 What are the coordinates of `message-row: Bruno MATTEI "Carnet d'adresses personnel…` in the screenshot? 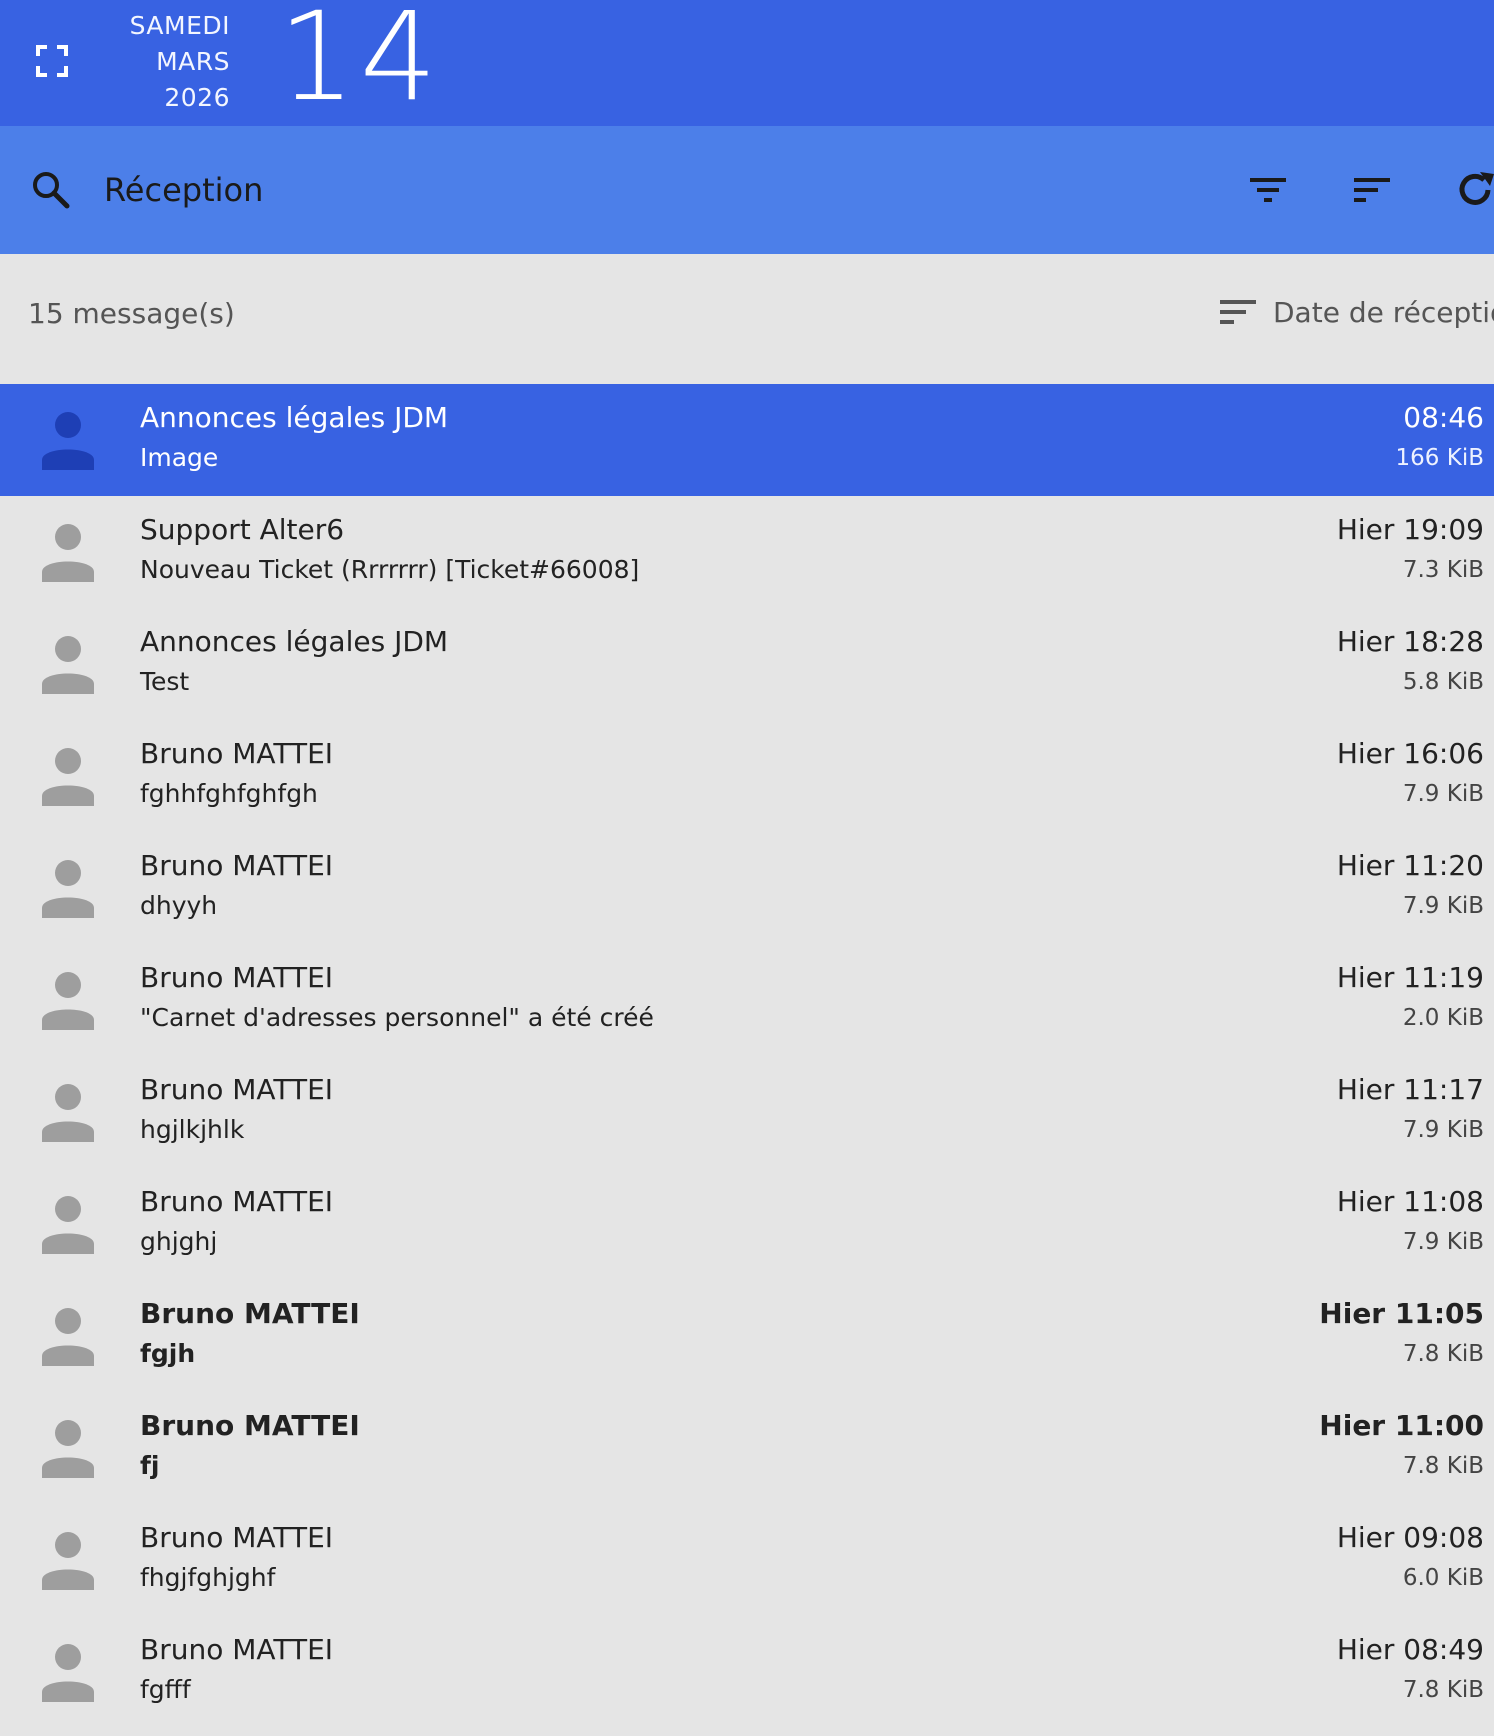 It's located at (747, 1000).